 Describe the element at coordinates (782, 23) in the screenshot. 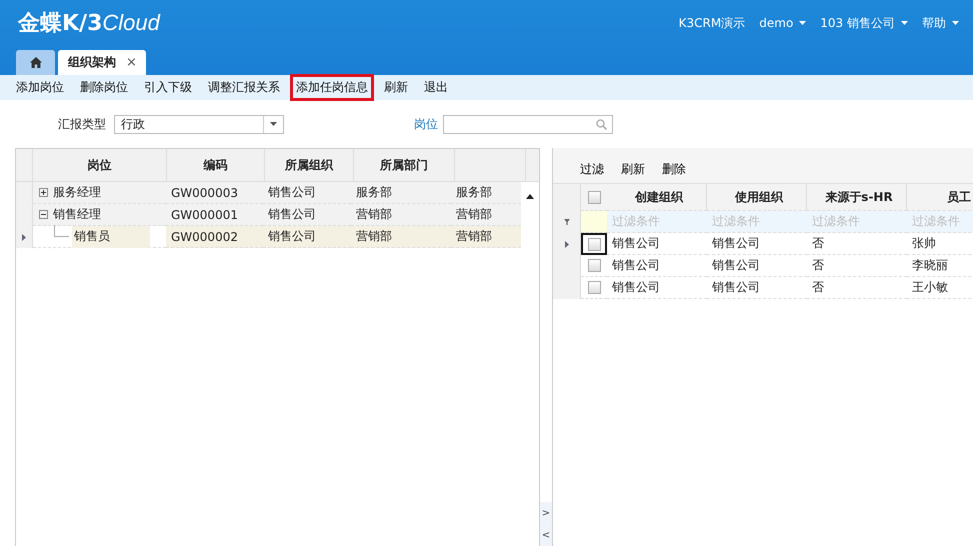

I see `header-menu: demo` at that location.